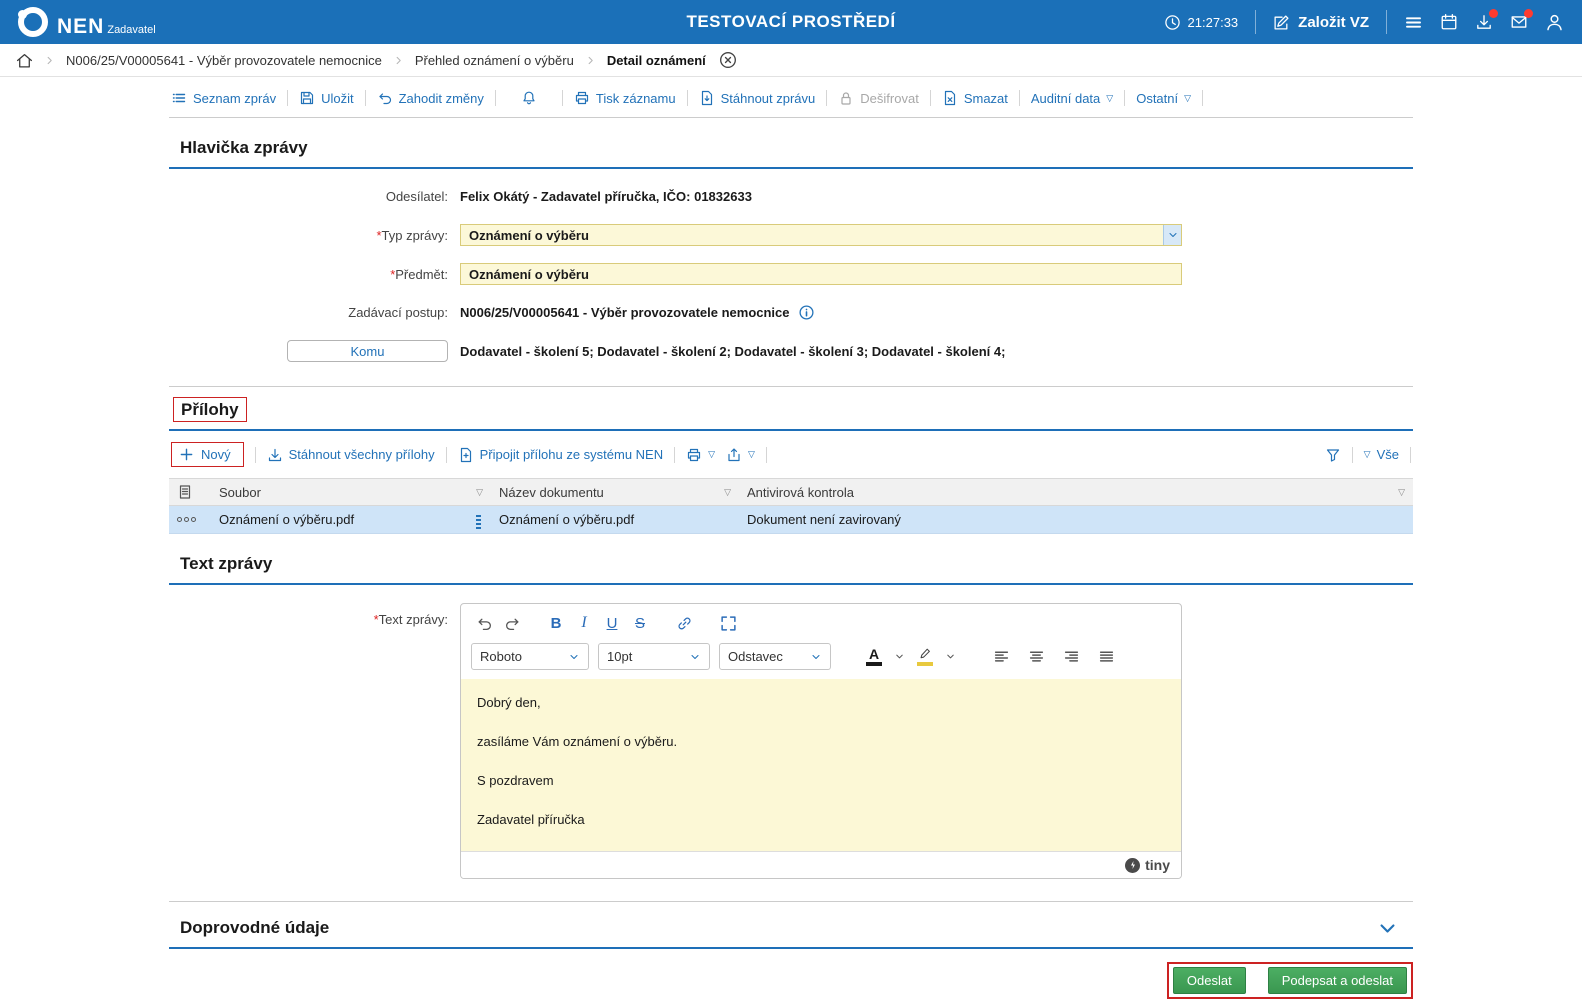 Image resolution: width=1582 pixels, height=1001 pixels. Describe the element at coordinates (640, 623) in the screenshot. I see `strikethrough-button: S` at that location.